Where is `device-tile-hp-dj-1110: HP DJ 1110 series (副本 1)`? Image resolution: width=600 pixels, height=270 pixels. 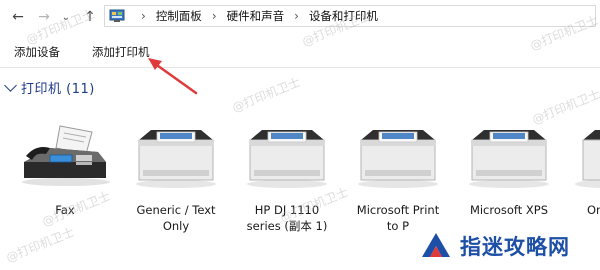
device-tile-hp-dj-1110: HP DJ 1110 series (副本 1) is located at coordinates (287, 178).